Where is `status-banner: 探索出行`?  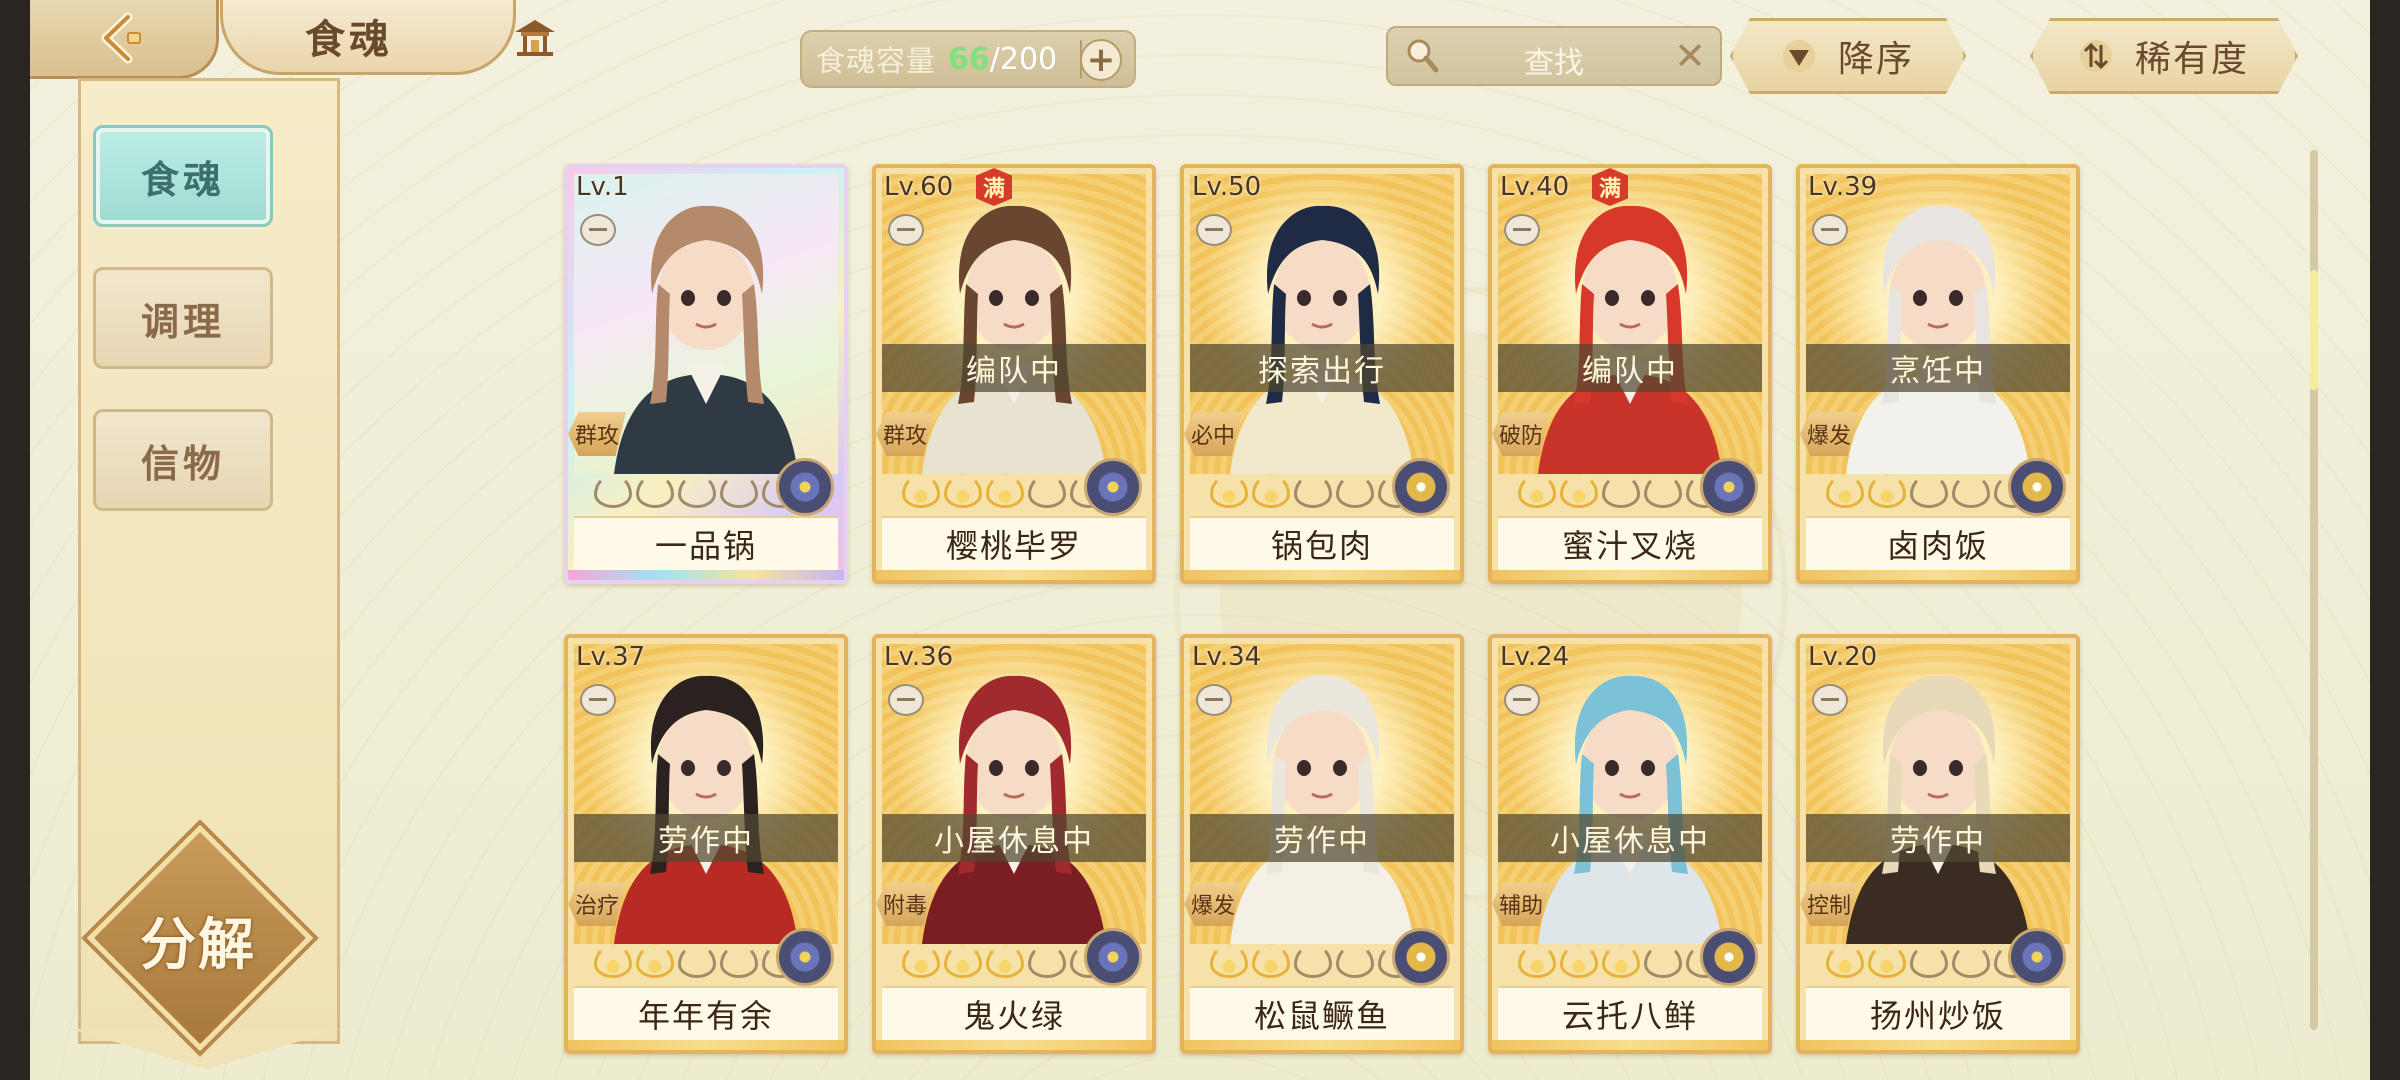 status-banner: 探索出行 is located at coordinates (1322, 368).